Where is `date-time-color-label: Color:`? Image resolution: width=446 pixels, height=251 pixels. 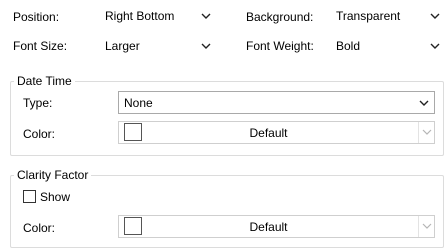
date-time-color-label: Color: is located at coordinates (39, 134).